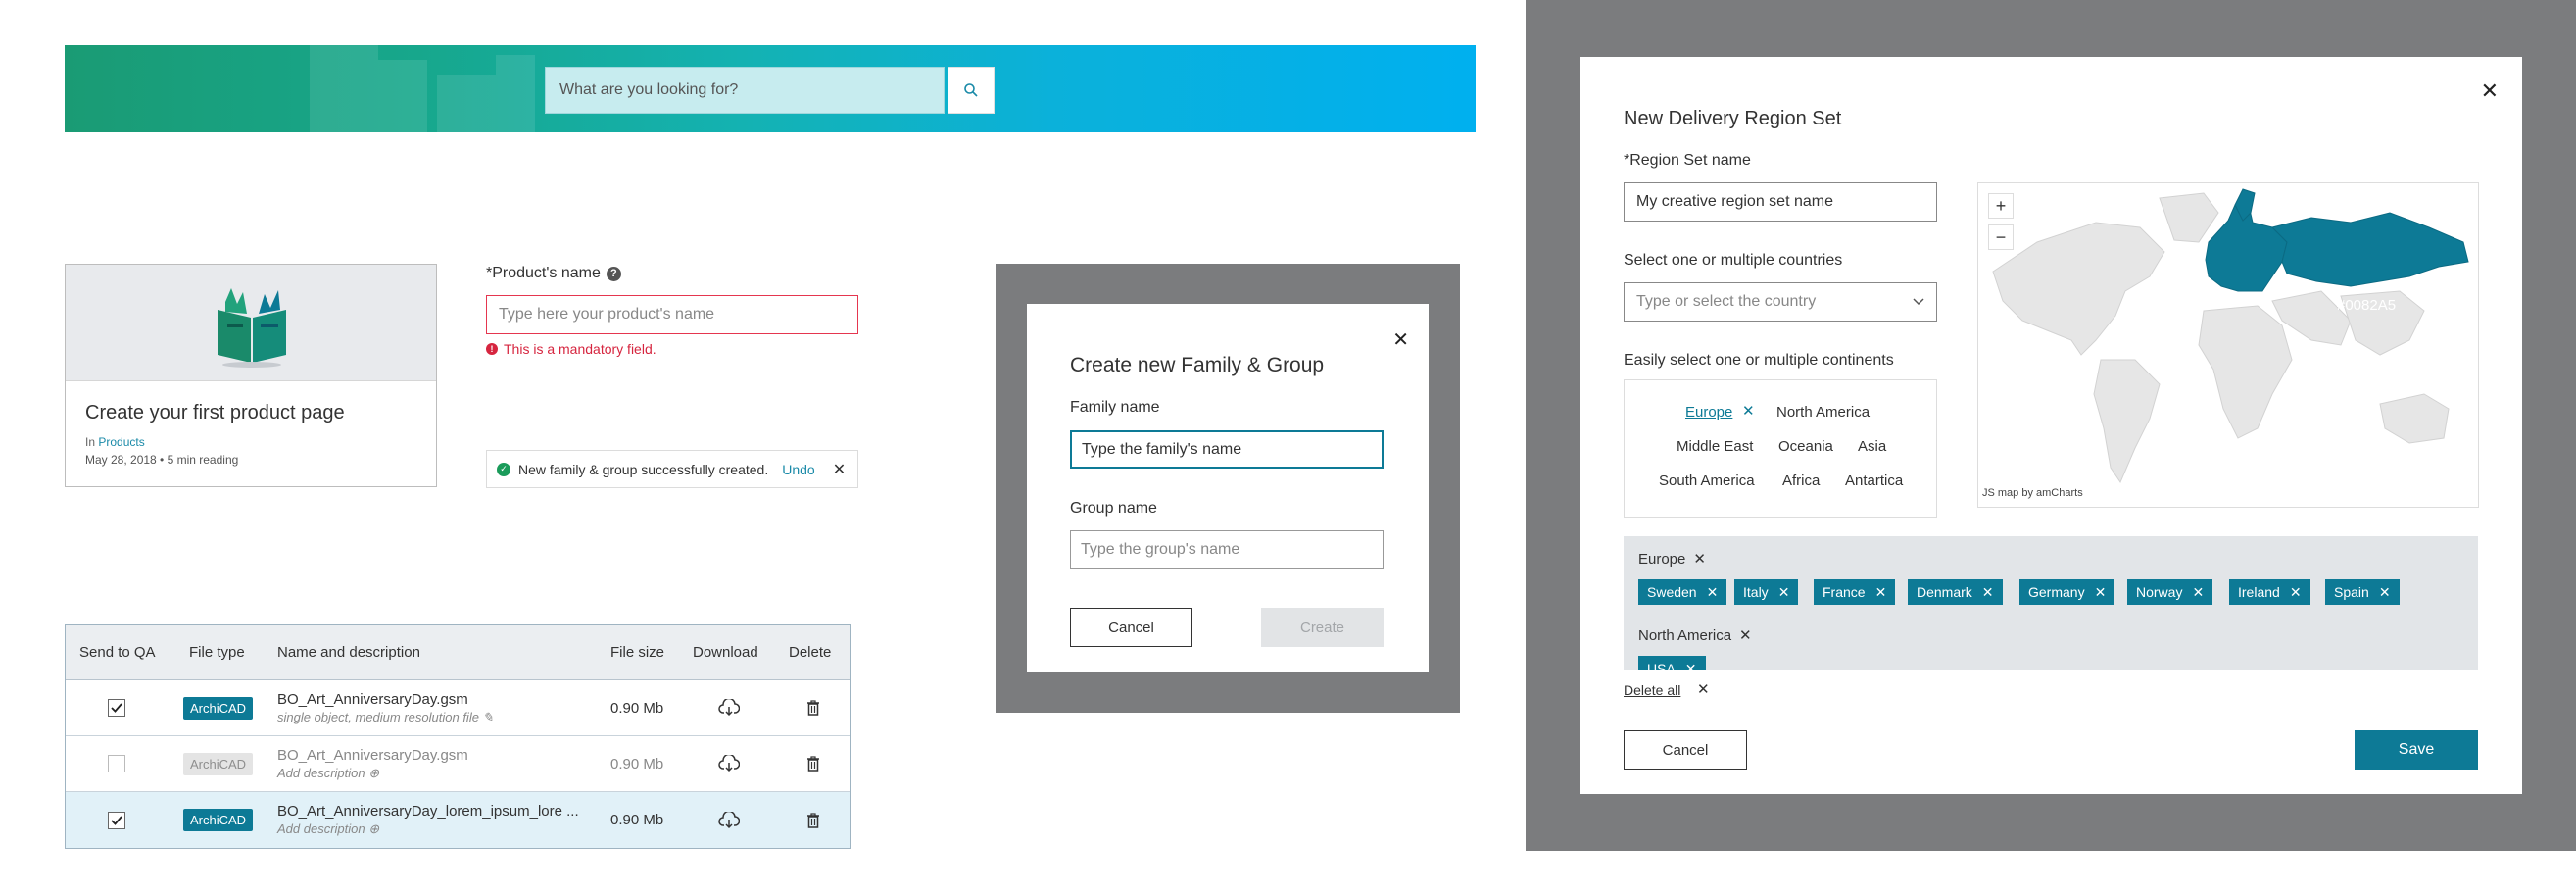 This screenshot has width=2576, height=896. I want to click on search-button, so click(971, 90).